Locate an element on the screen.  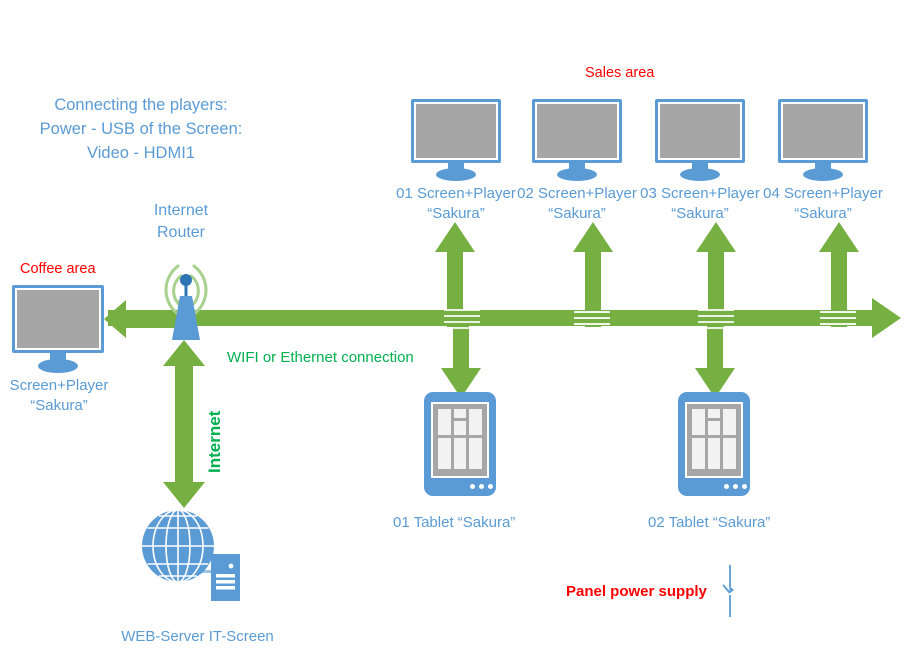
sales-screen-03-icon is located at coordinates (700, 141).